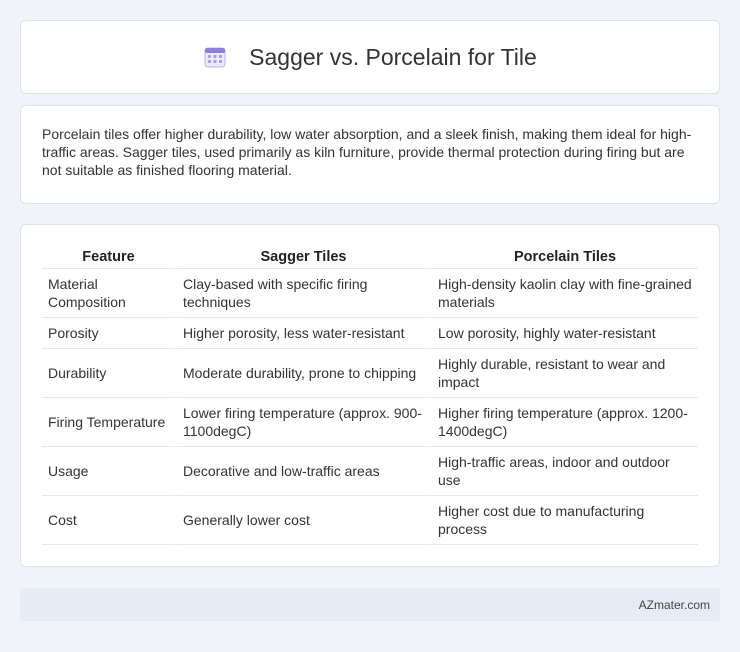 The width and height of the screenshot is (740, 652). Describe the element at coordinates (302, 373) in the screenshot. I see `row-sagger-value: Moderate durability, prone to chipping` at that location.